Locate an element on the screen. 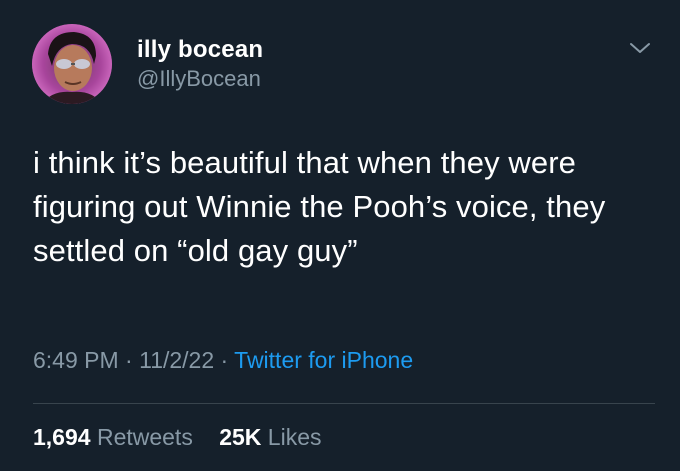  retweets-label: Retweets is located at coordinates (141, 437).